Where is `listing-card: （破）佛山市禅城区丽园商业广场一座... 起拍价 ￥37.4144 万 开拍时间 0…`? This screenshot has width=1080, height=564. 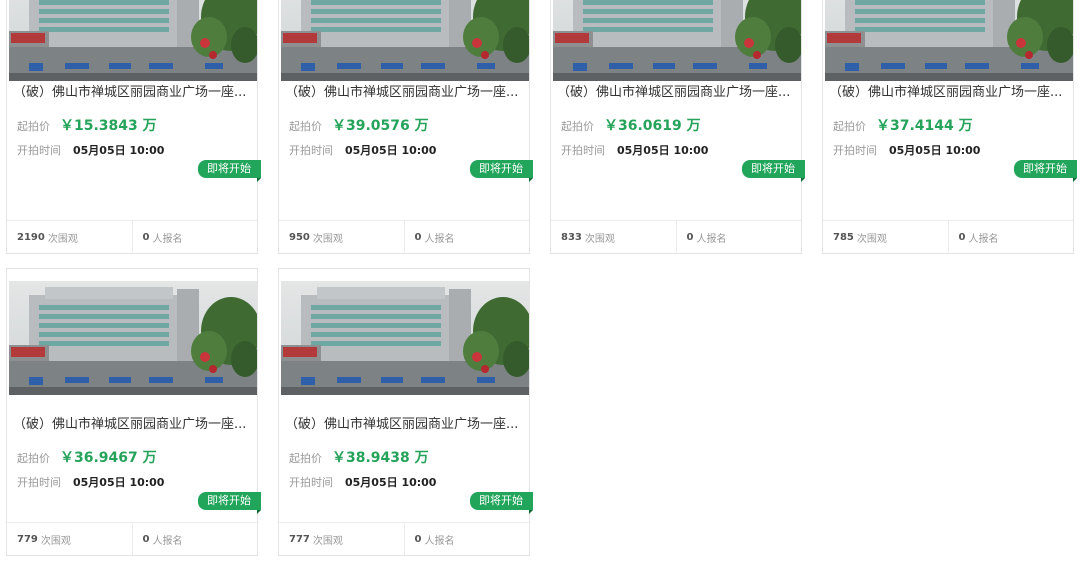 listing-card: （破）佛山市禅城区丽园商业广场一座... 起拍价 ￥37.4144 万 开拍时间 0… is located at coordinates (949, 127).